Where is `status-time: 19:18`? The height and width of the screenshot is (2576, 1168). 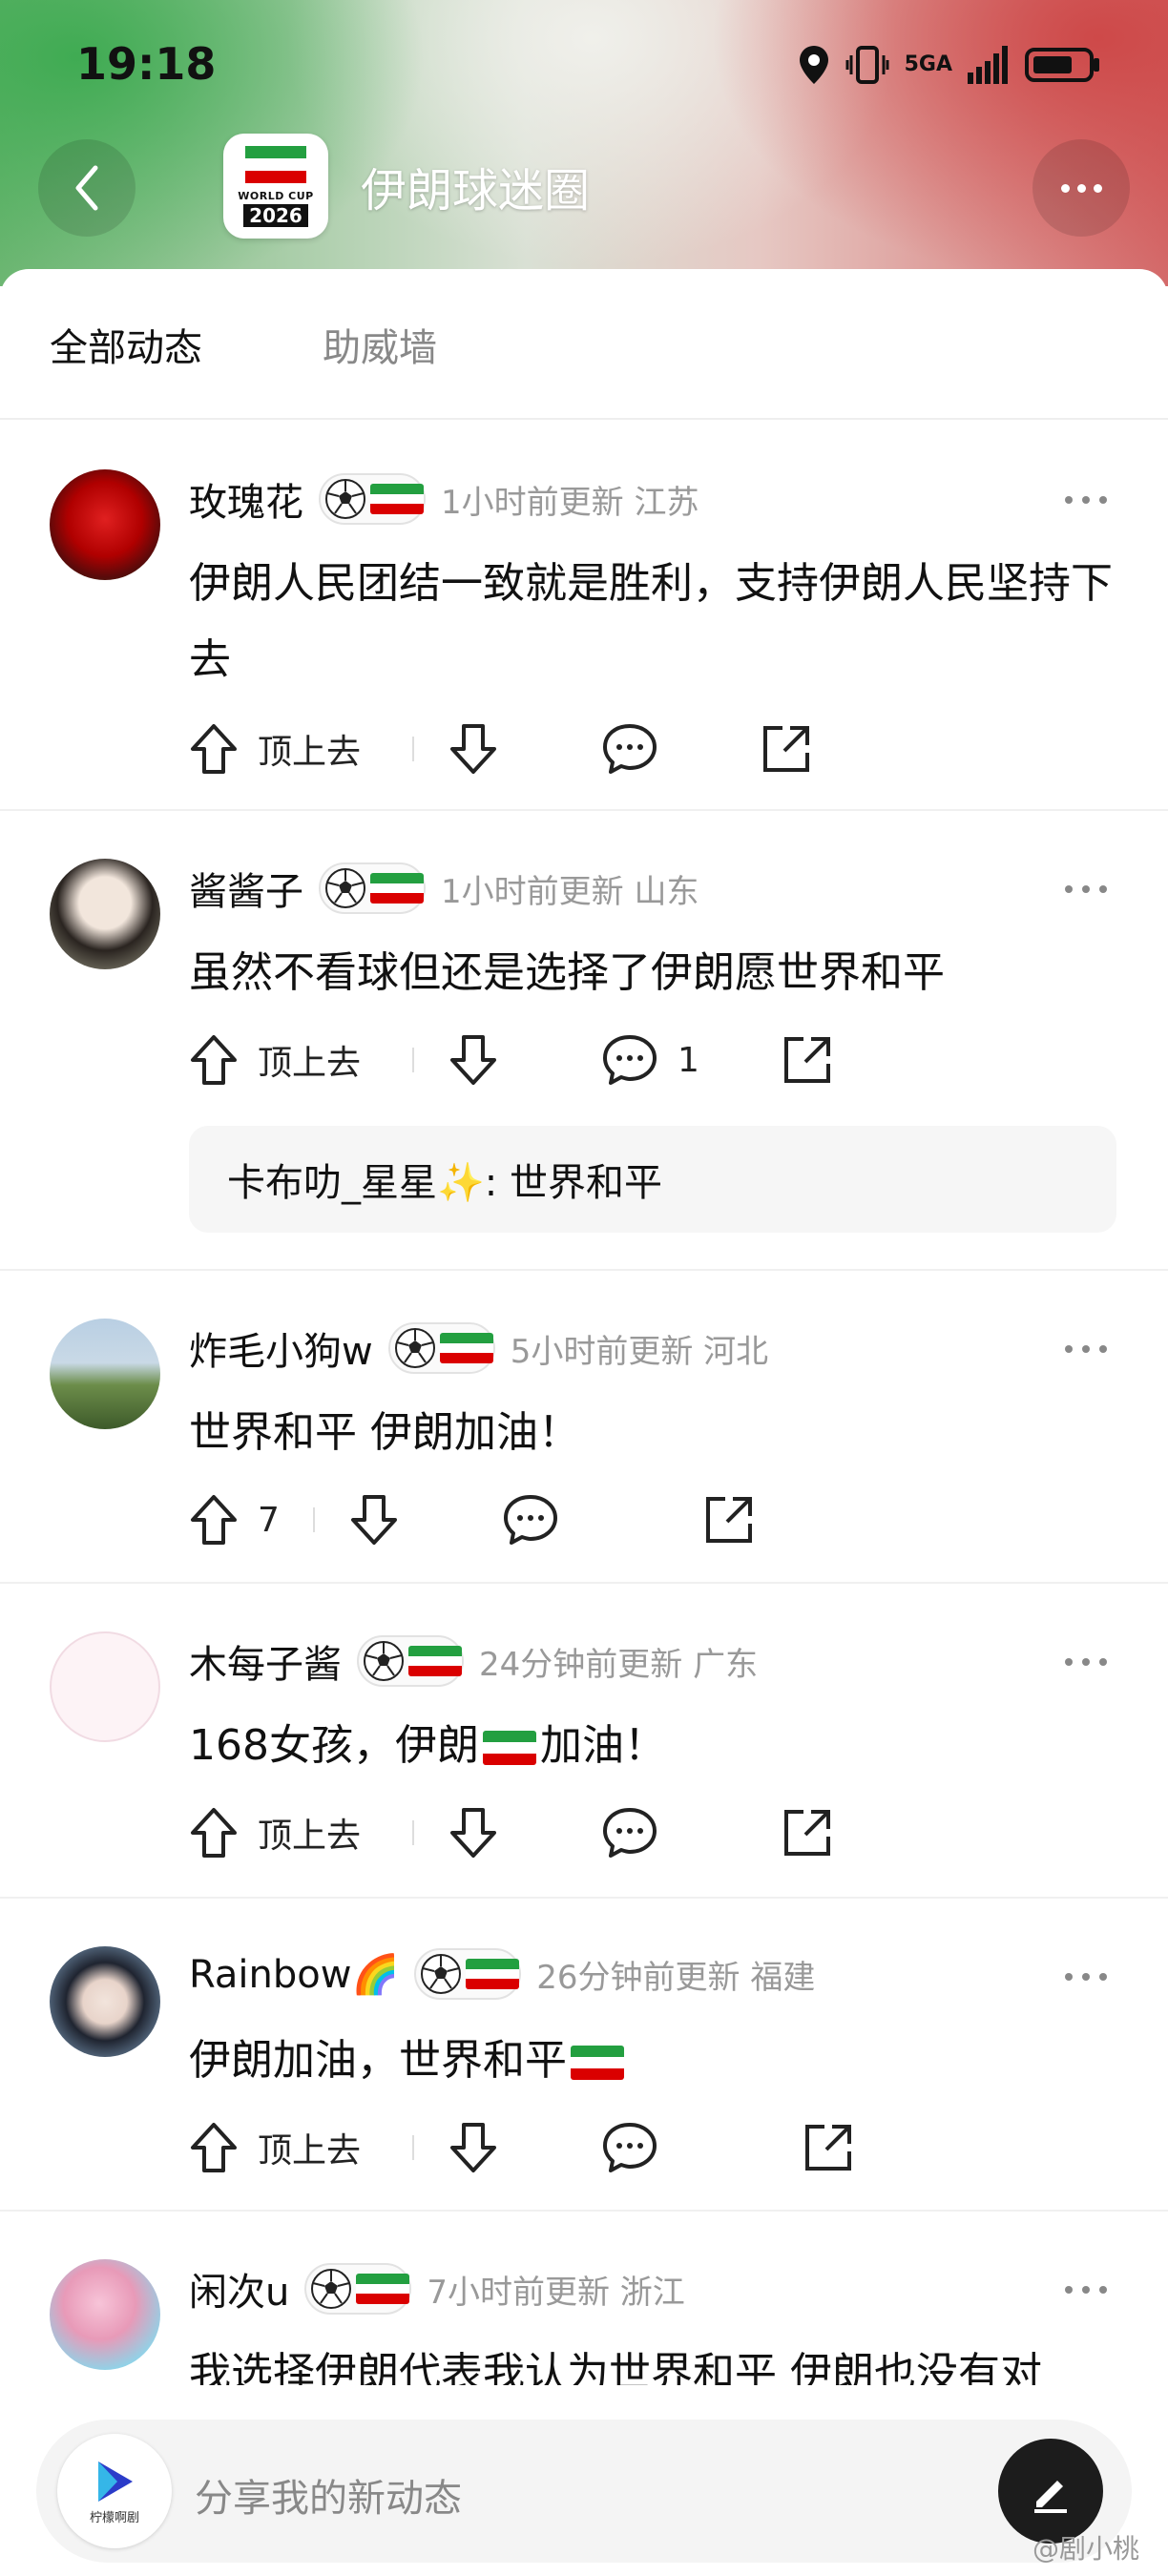
status-time: 19:18 is located at coordinates (146, 64).